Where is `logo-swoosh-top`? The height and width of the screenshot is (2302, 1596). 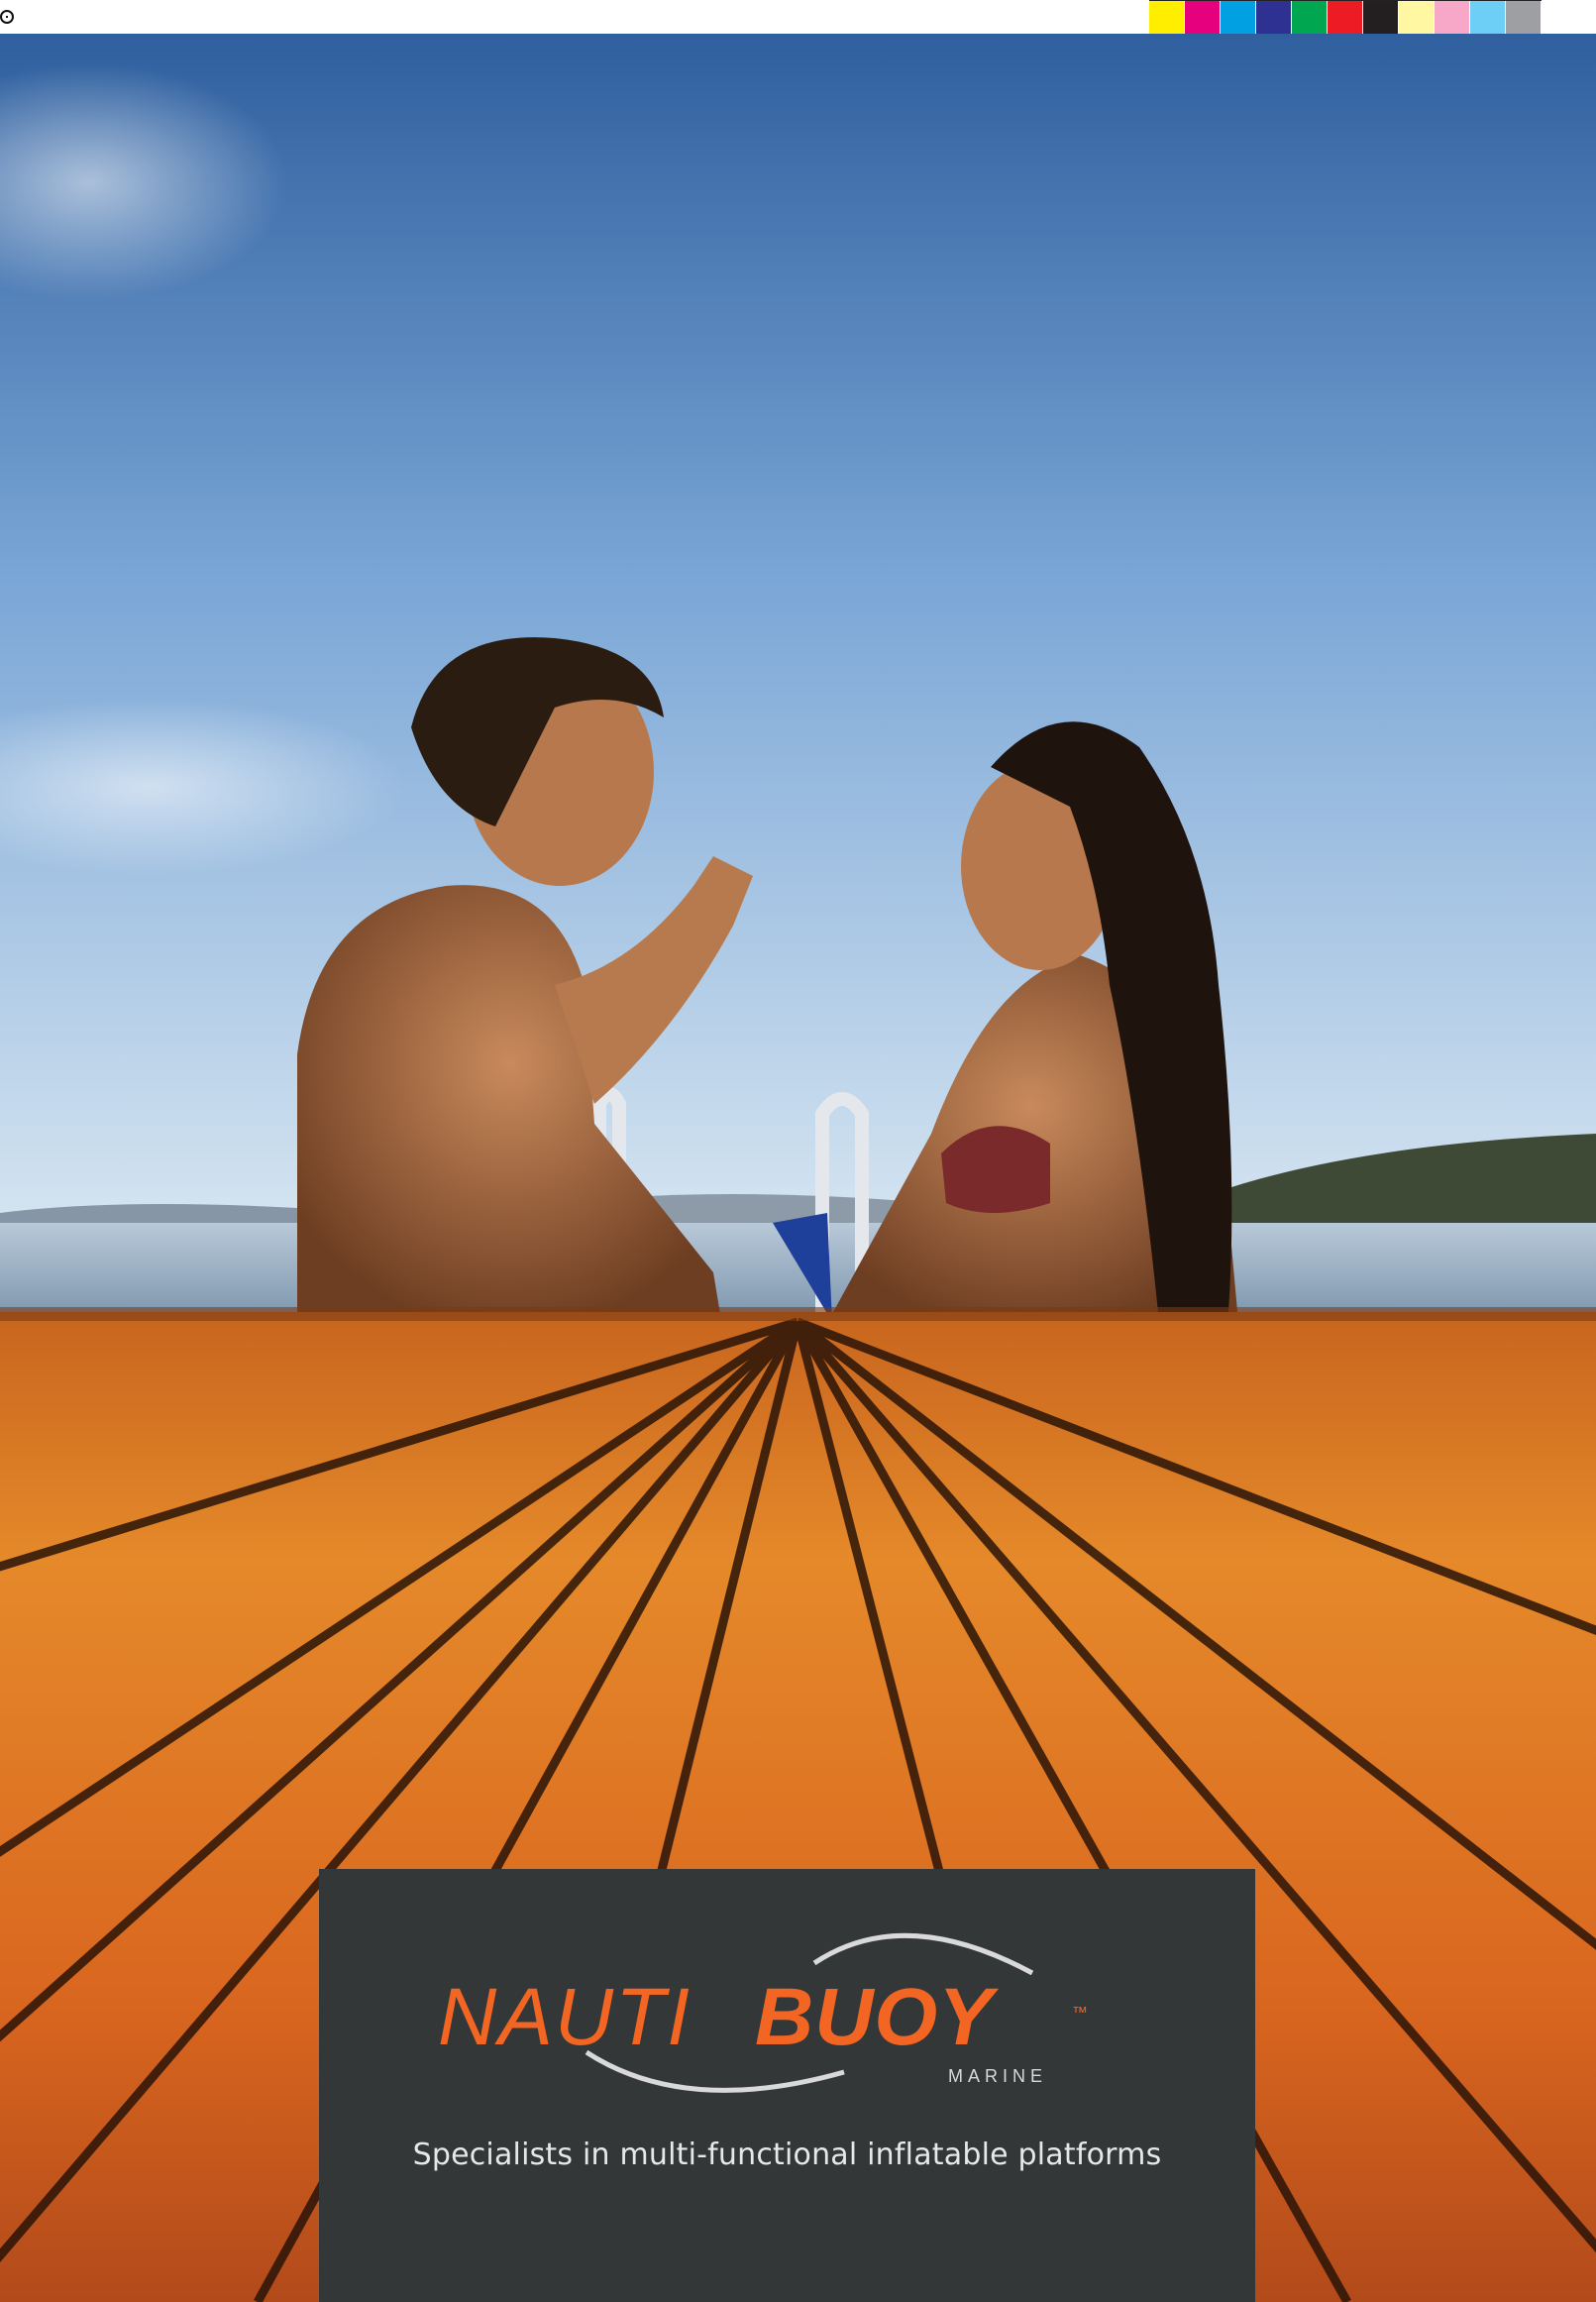
logo-swoosh-top is located at coordinates (923, 1954).